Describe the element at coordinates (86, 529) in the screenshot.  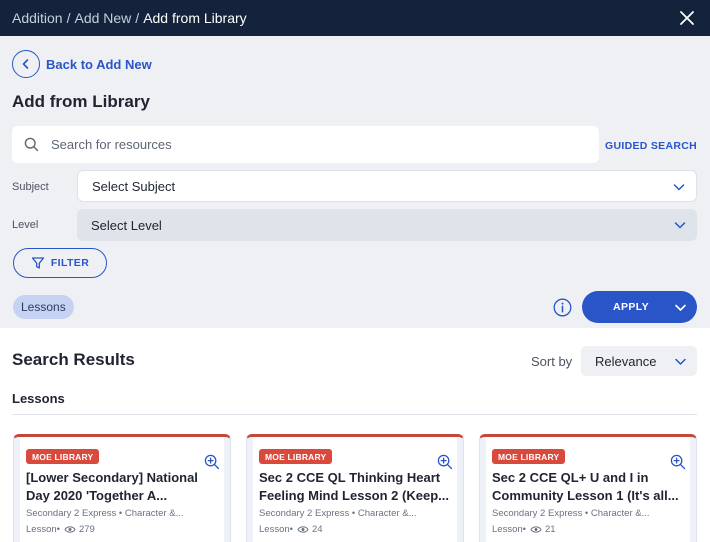
I see `card-views: 279` at that location.